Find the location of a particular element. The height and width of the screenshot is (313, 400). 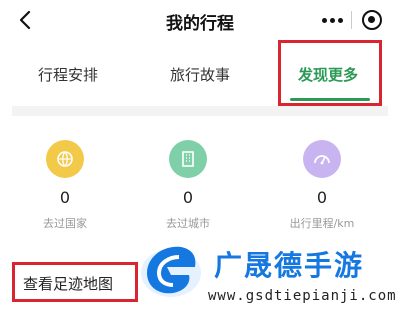

stat-mileage: 0 出行里程/km is located at coordinates (322, 185).